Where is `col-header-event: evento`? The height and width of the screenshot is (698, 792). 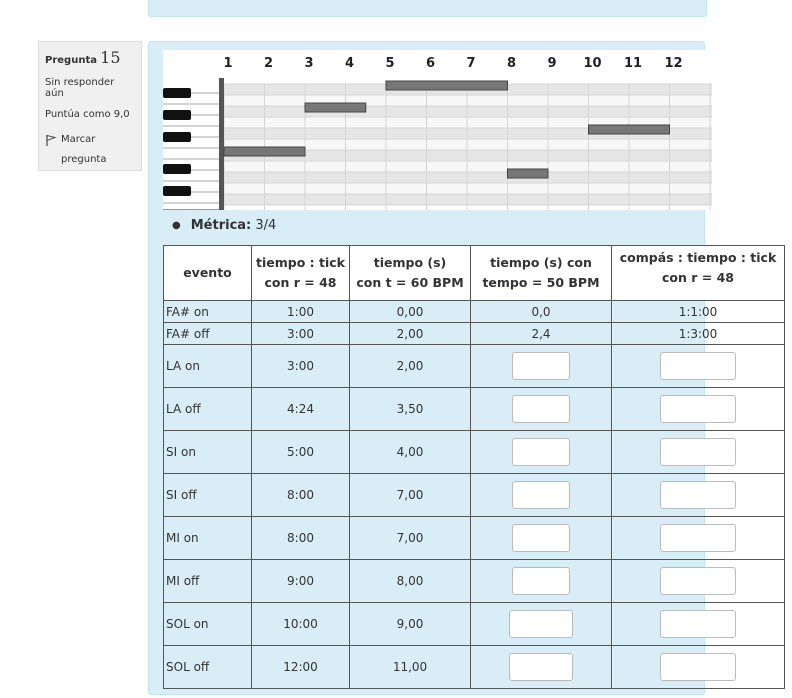 col-header-event: evento is located at coordinates (207, 273).